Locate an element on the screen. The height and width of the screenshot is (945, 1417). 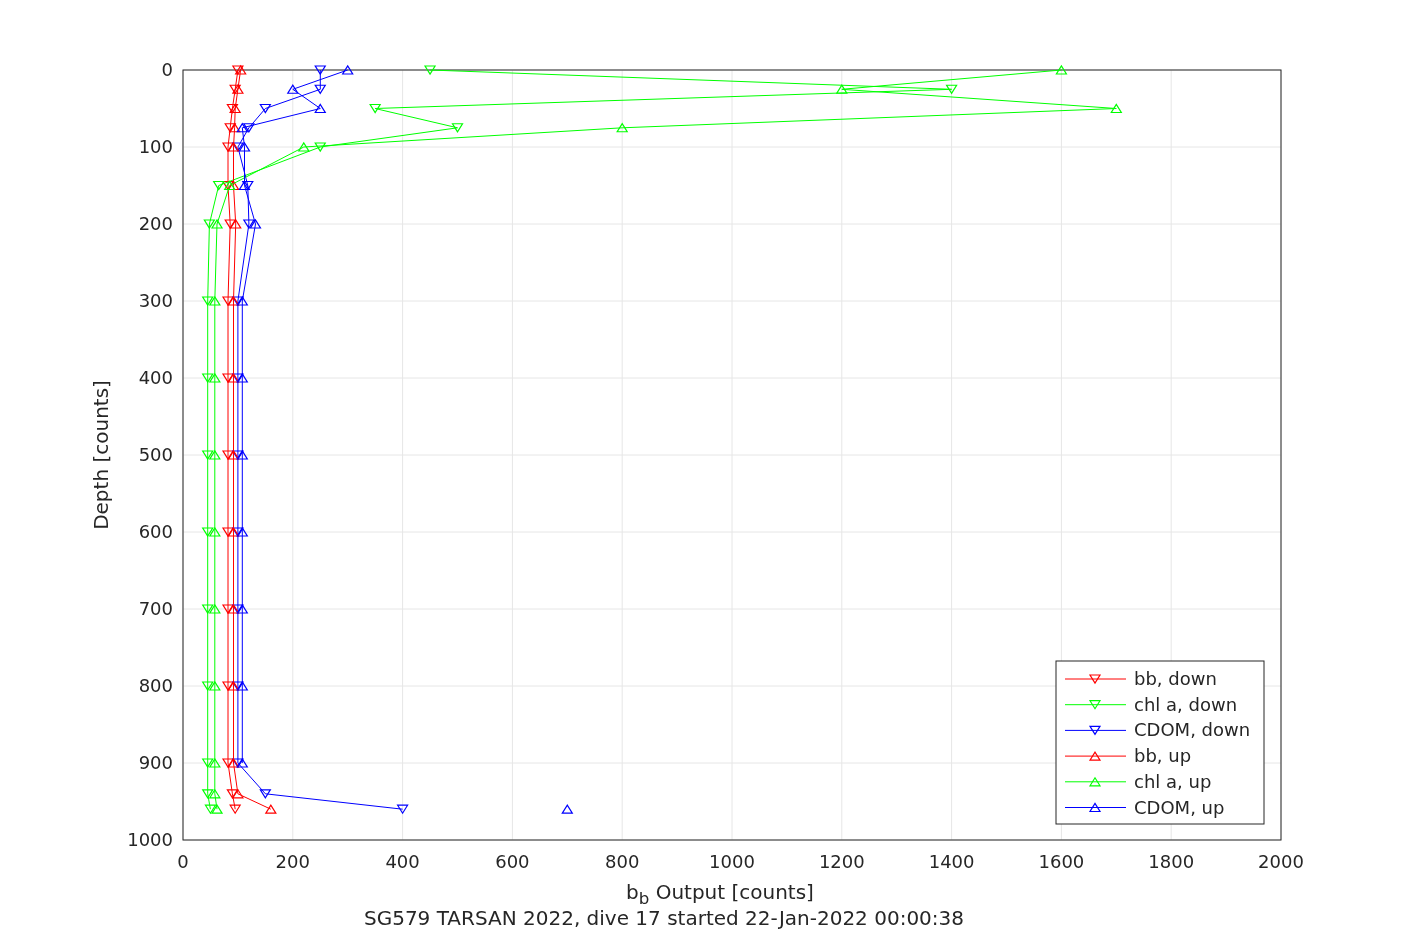
legend-label: chl a, down is located at coordinates (1186, 704).